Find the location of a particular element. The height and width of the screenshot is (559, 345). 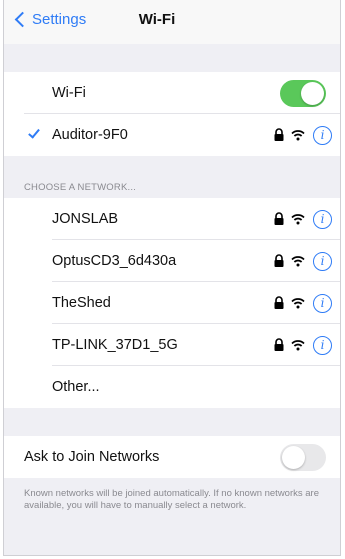

network-row-optus: OptusCD3_6d430a i is located at coordinates (172, 261).